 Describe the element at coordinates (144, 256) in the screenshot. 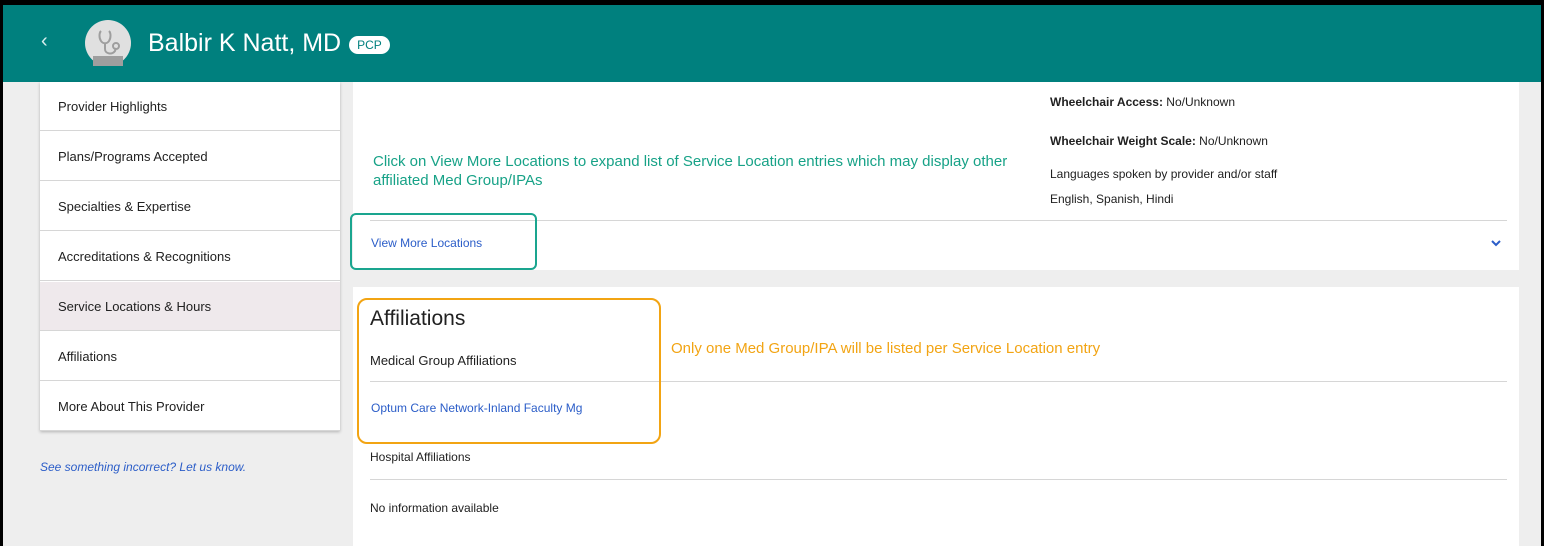

I see `nav-item-label: Accreditations & Recognitions` at that location.